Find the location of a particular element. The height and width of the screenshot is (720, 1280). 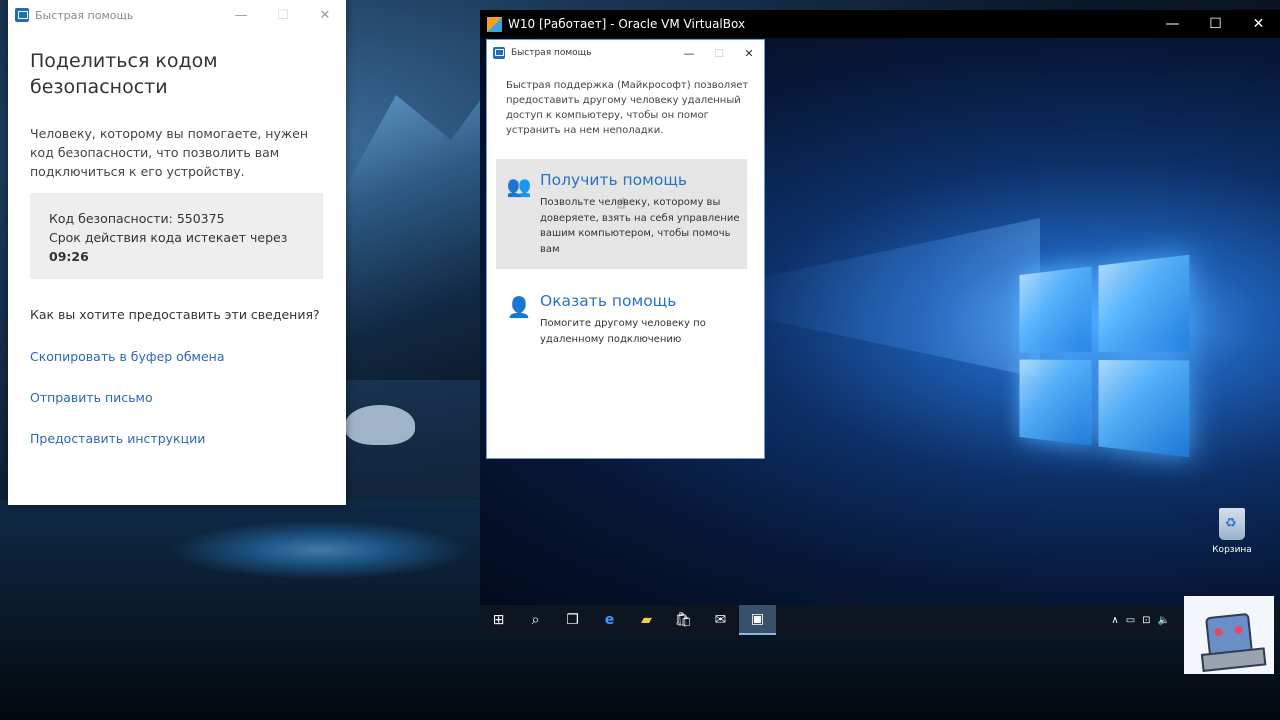

send-email-link: Отправить письмо is located at coordinates (91, 397).